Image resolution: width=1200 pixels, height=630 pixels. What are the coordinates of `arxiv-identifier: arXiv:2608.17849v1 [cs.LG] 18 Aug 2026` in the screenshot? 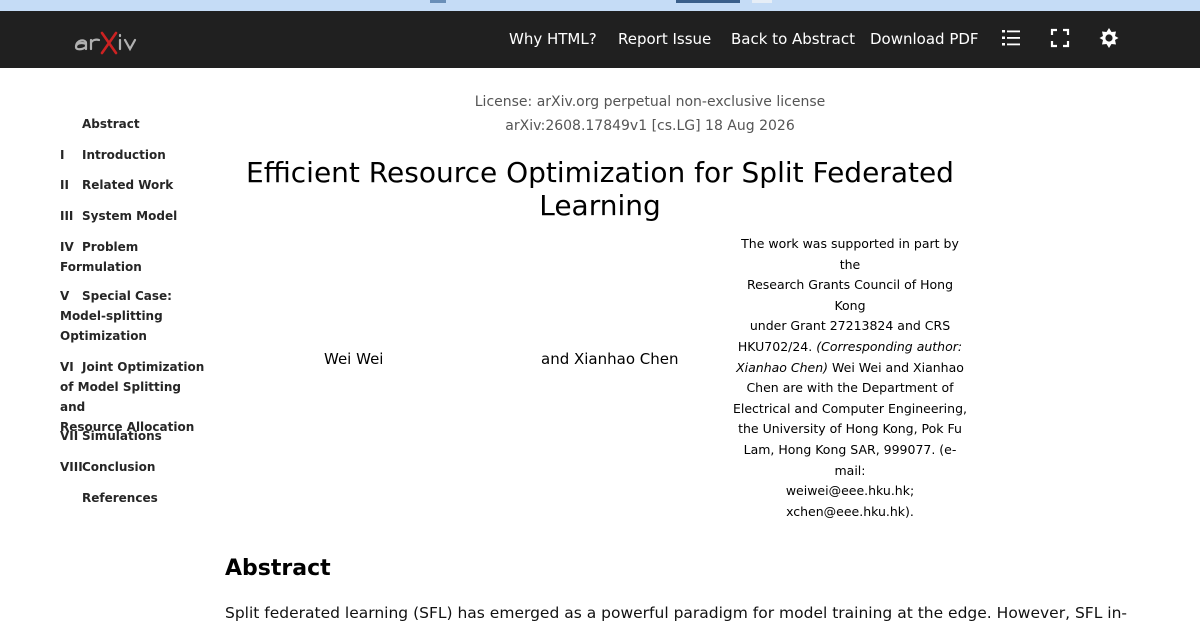 It's located at (650, 126).